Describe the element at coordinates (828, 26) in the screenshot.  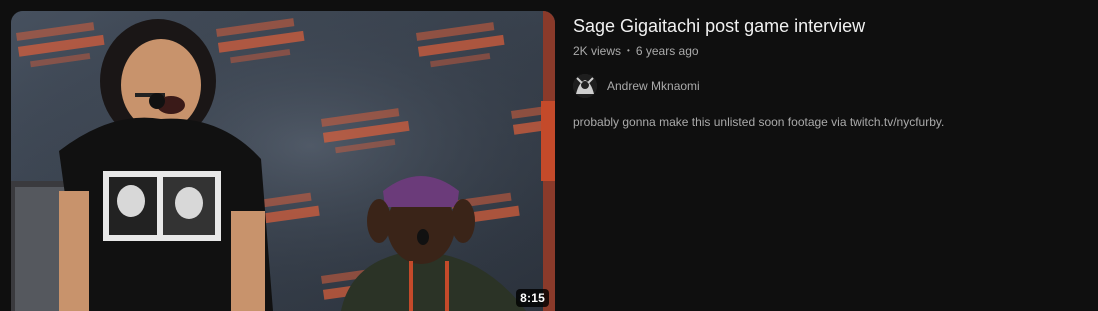
I see `video-title: Sage Gigaitachi post game interview` at that location.